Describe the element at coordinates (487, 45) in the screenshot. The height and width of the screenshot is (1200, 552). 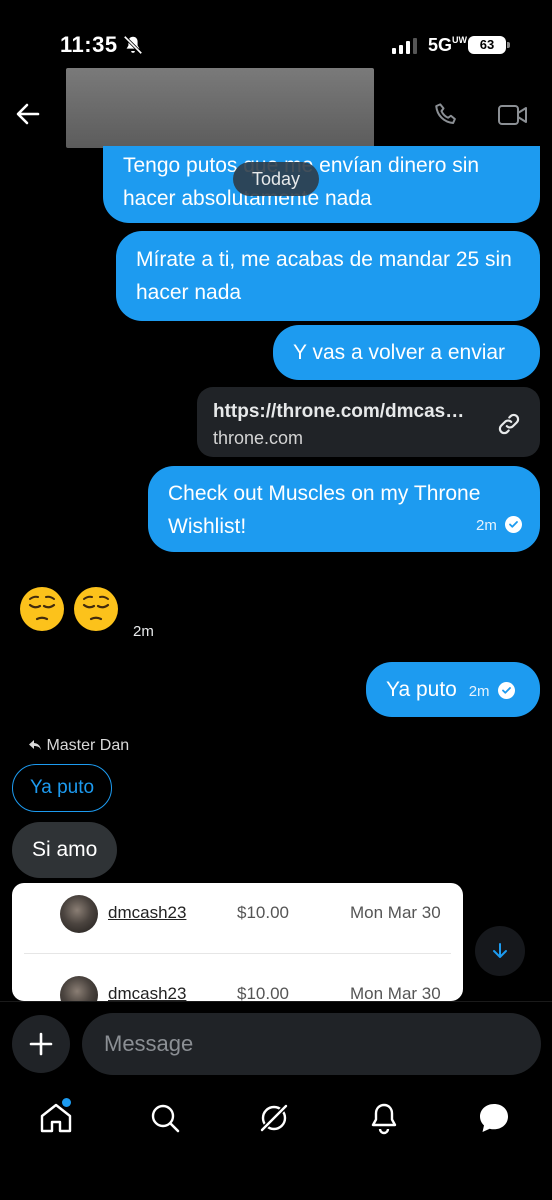
I see `battery-level: 63` at that location.